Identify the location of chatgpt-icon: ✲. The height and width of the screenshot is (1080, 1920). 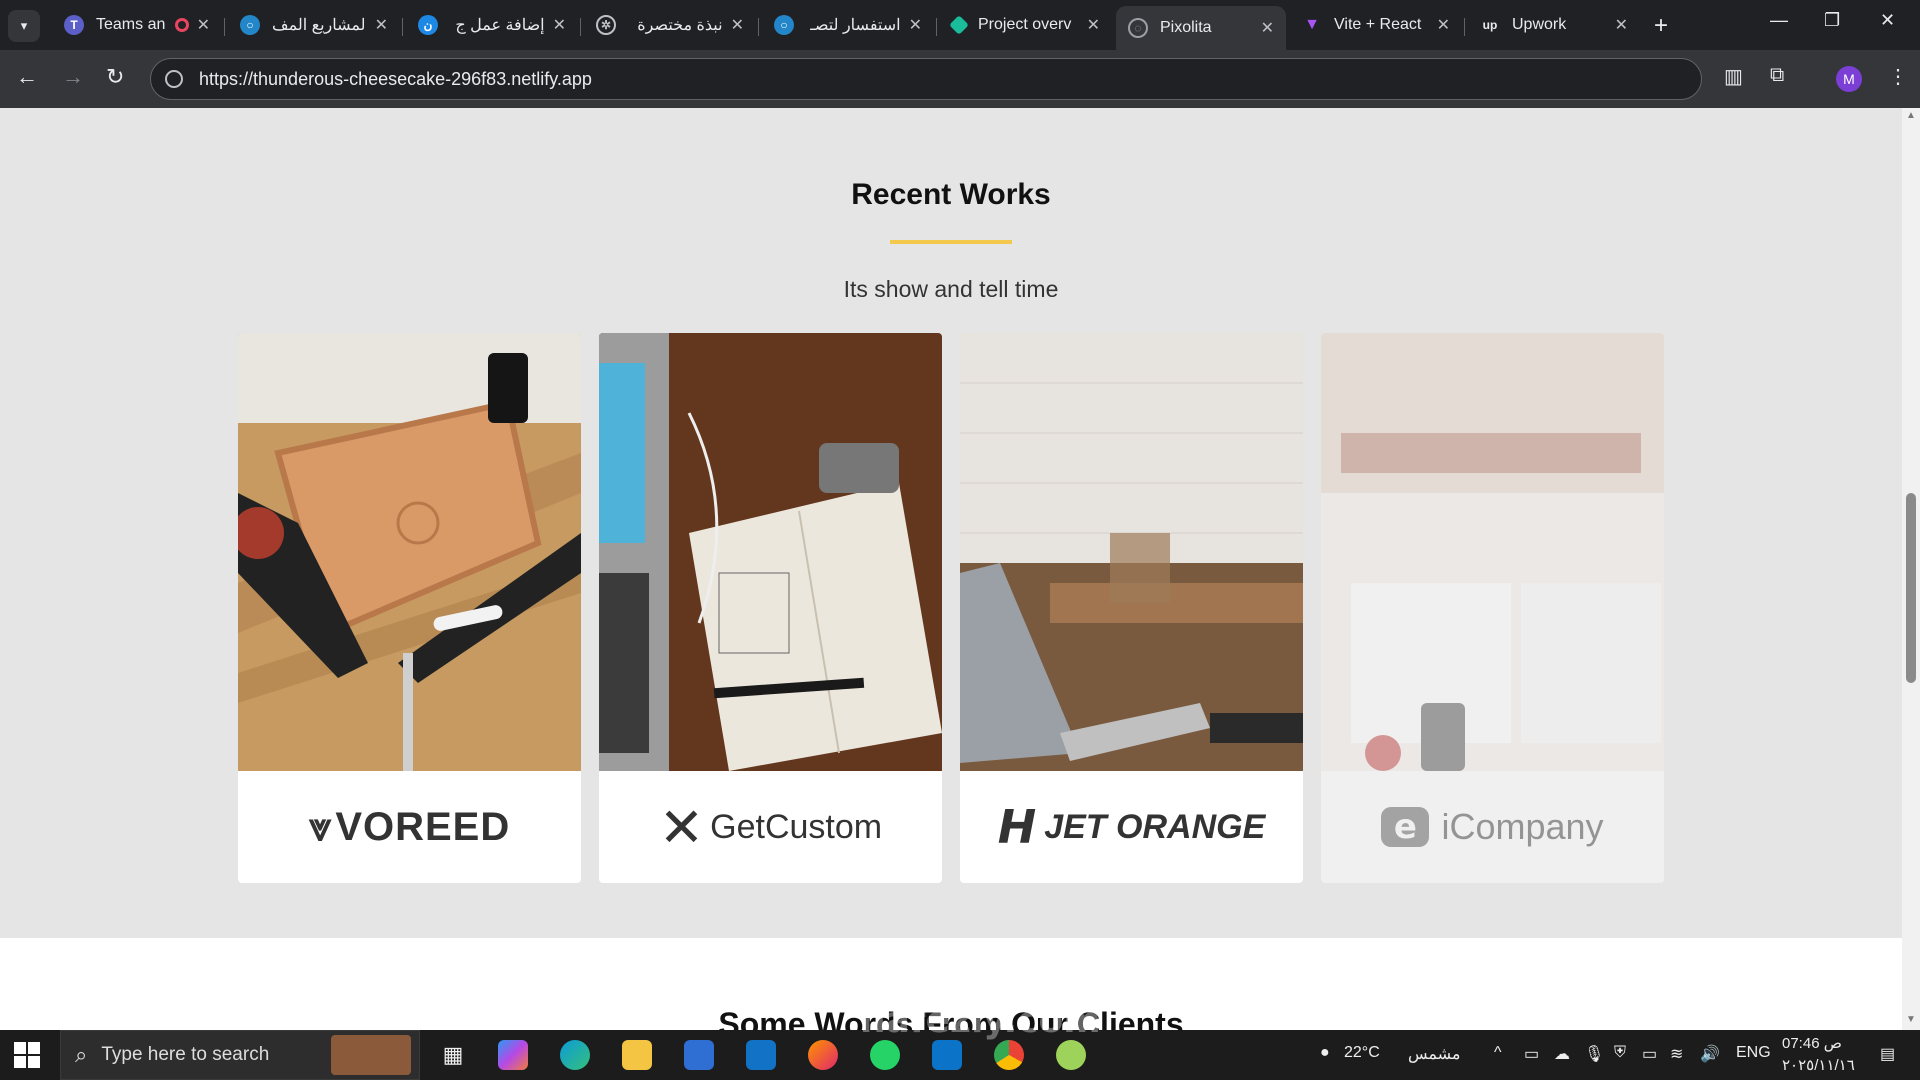
(606, 25).